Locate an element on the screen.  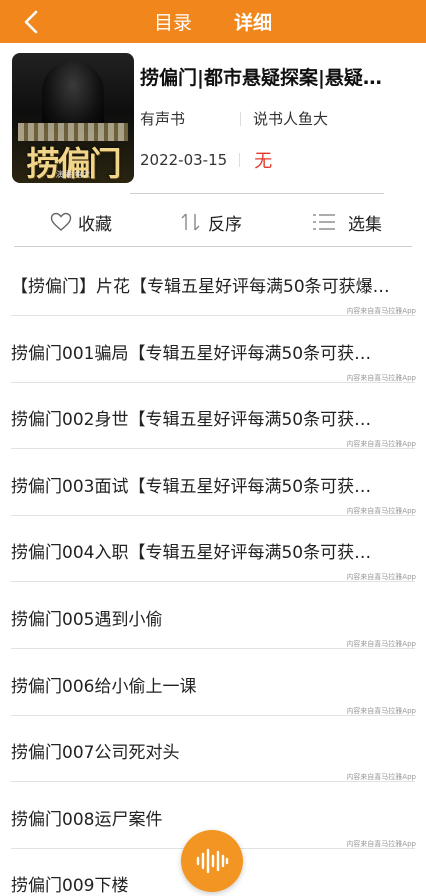
audio-wave-icon is located at coordinates (212, 861).